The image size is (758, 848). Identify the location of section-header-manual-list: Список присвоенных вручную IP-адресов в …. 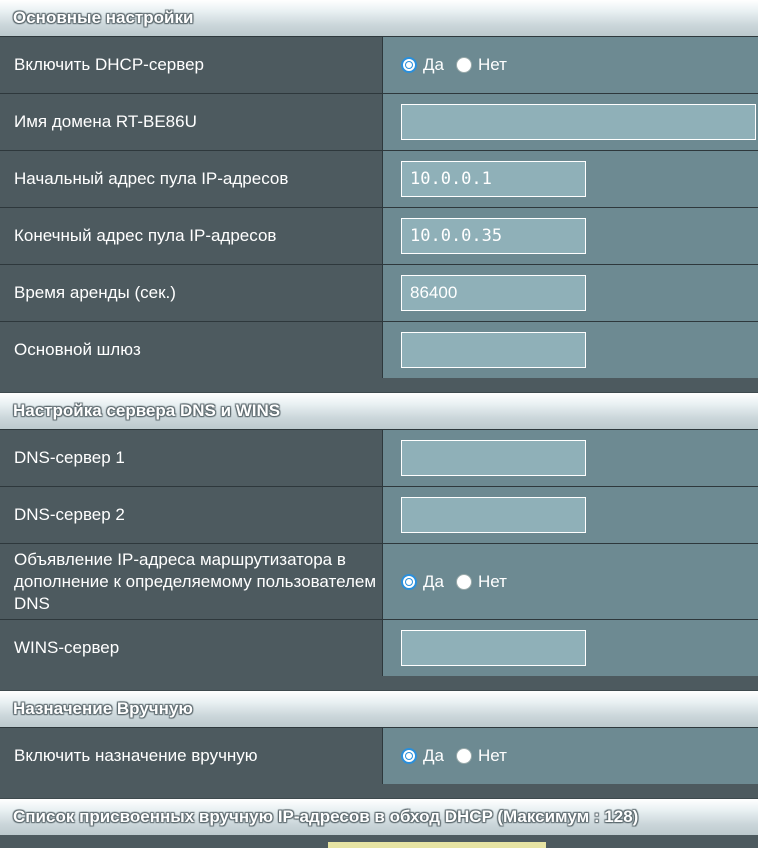
(379, 817).